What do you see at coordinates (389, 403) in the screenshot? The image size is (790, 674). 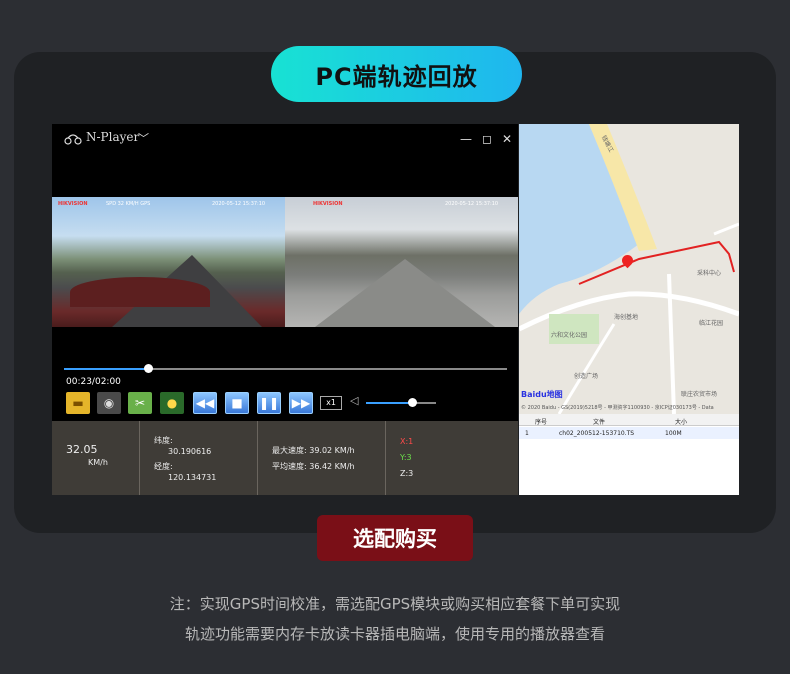 I see `volume-level` at bounding box center [389, 403].